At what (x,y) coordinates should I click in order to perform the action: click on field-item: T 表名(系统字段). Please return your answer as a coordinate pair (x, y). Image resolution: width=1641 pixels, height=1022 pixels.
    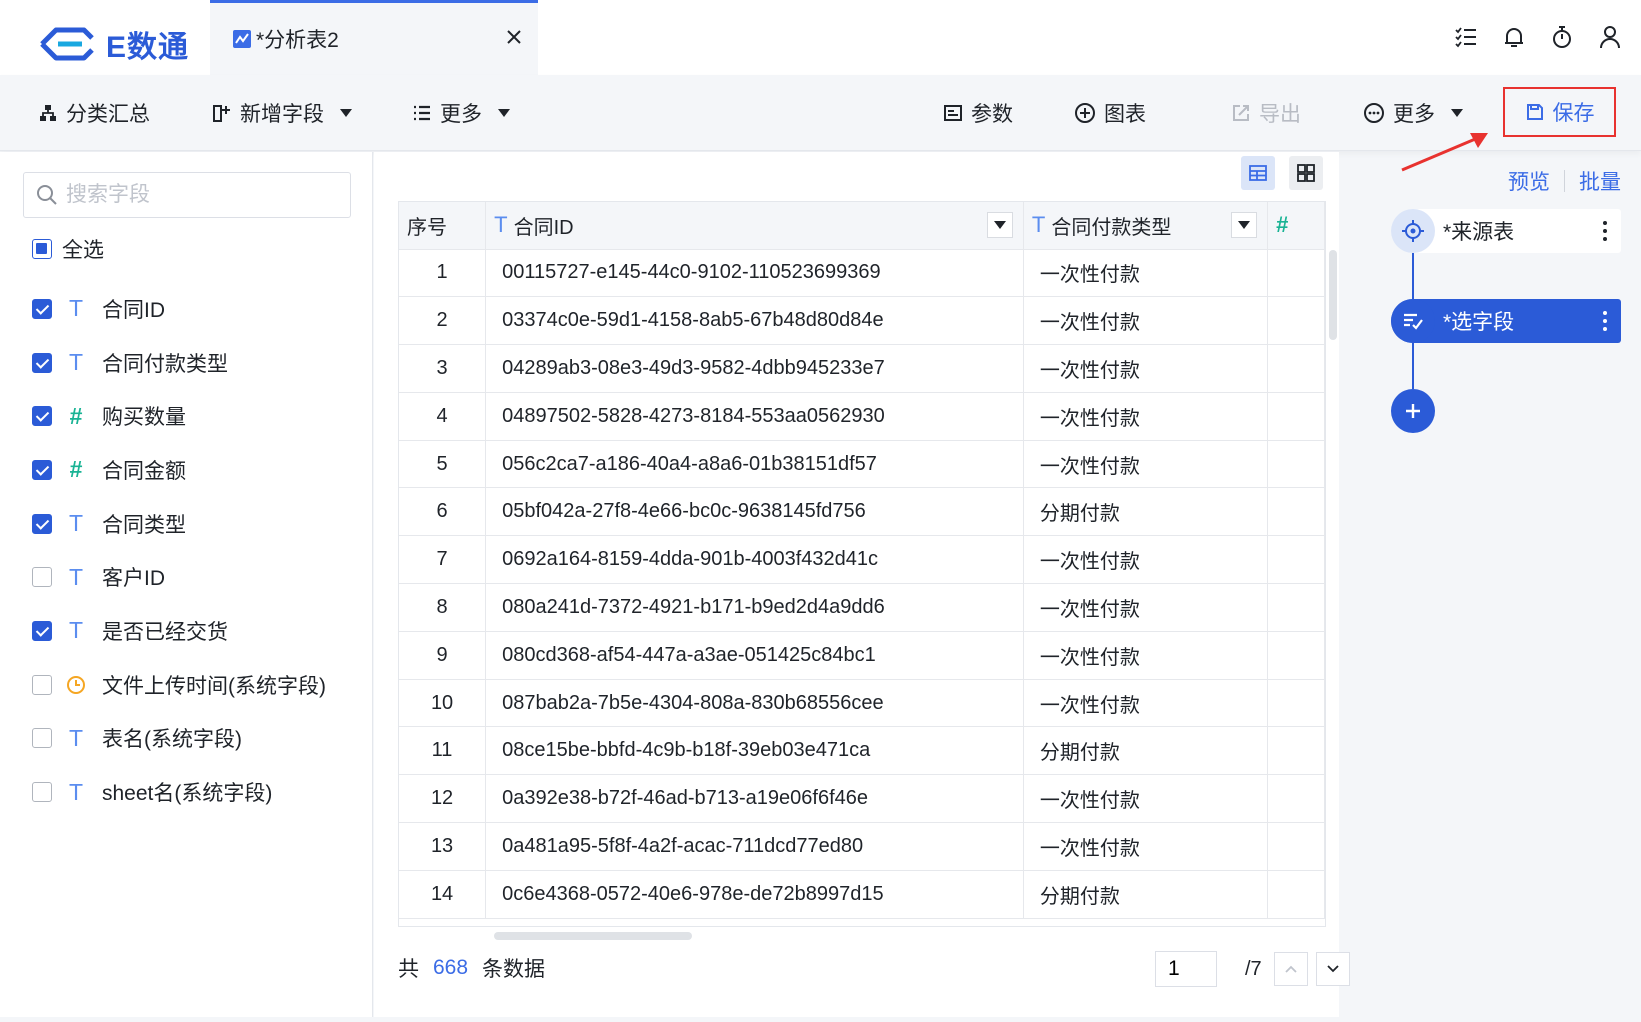
    Looking at the image, I should click on (179, 739).